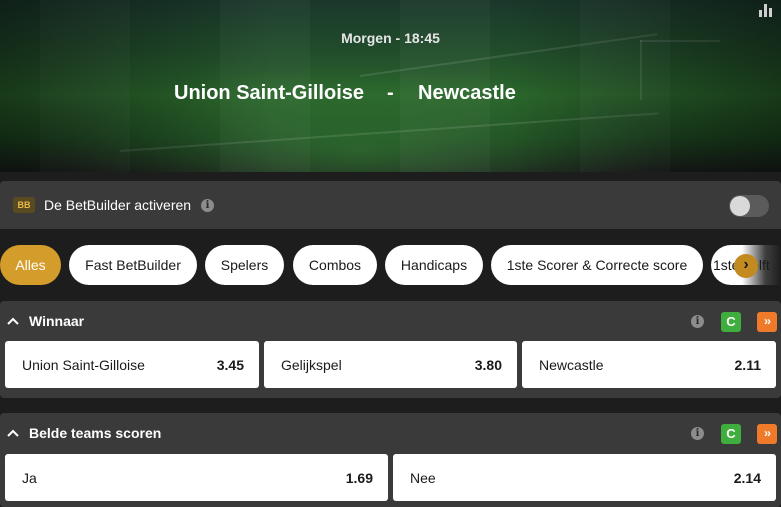  What do you see at coordinates (390, 38) in the screenshot?
I see `match-time: Morgen - 18:45` at bounding box center [390, 38].